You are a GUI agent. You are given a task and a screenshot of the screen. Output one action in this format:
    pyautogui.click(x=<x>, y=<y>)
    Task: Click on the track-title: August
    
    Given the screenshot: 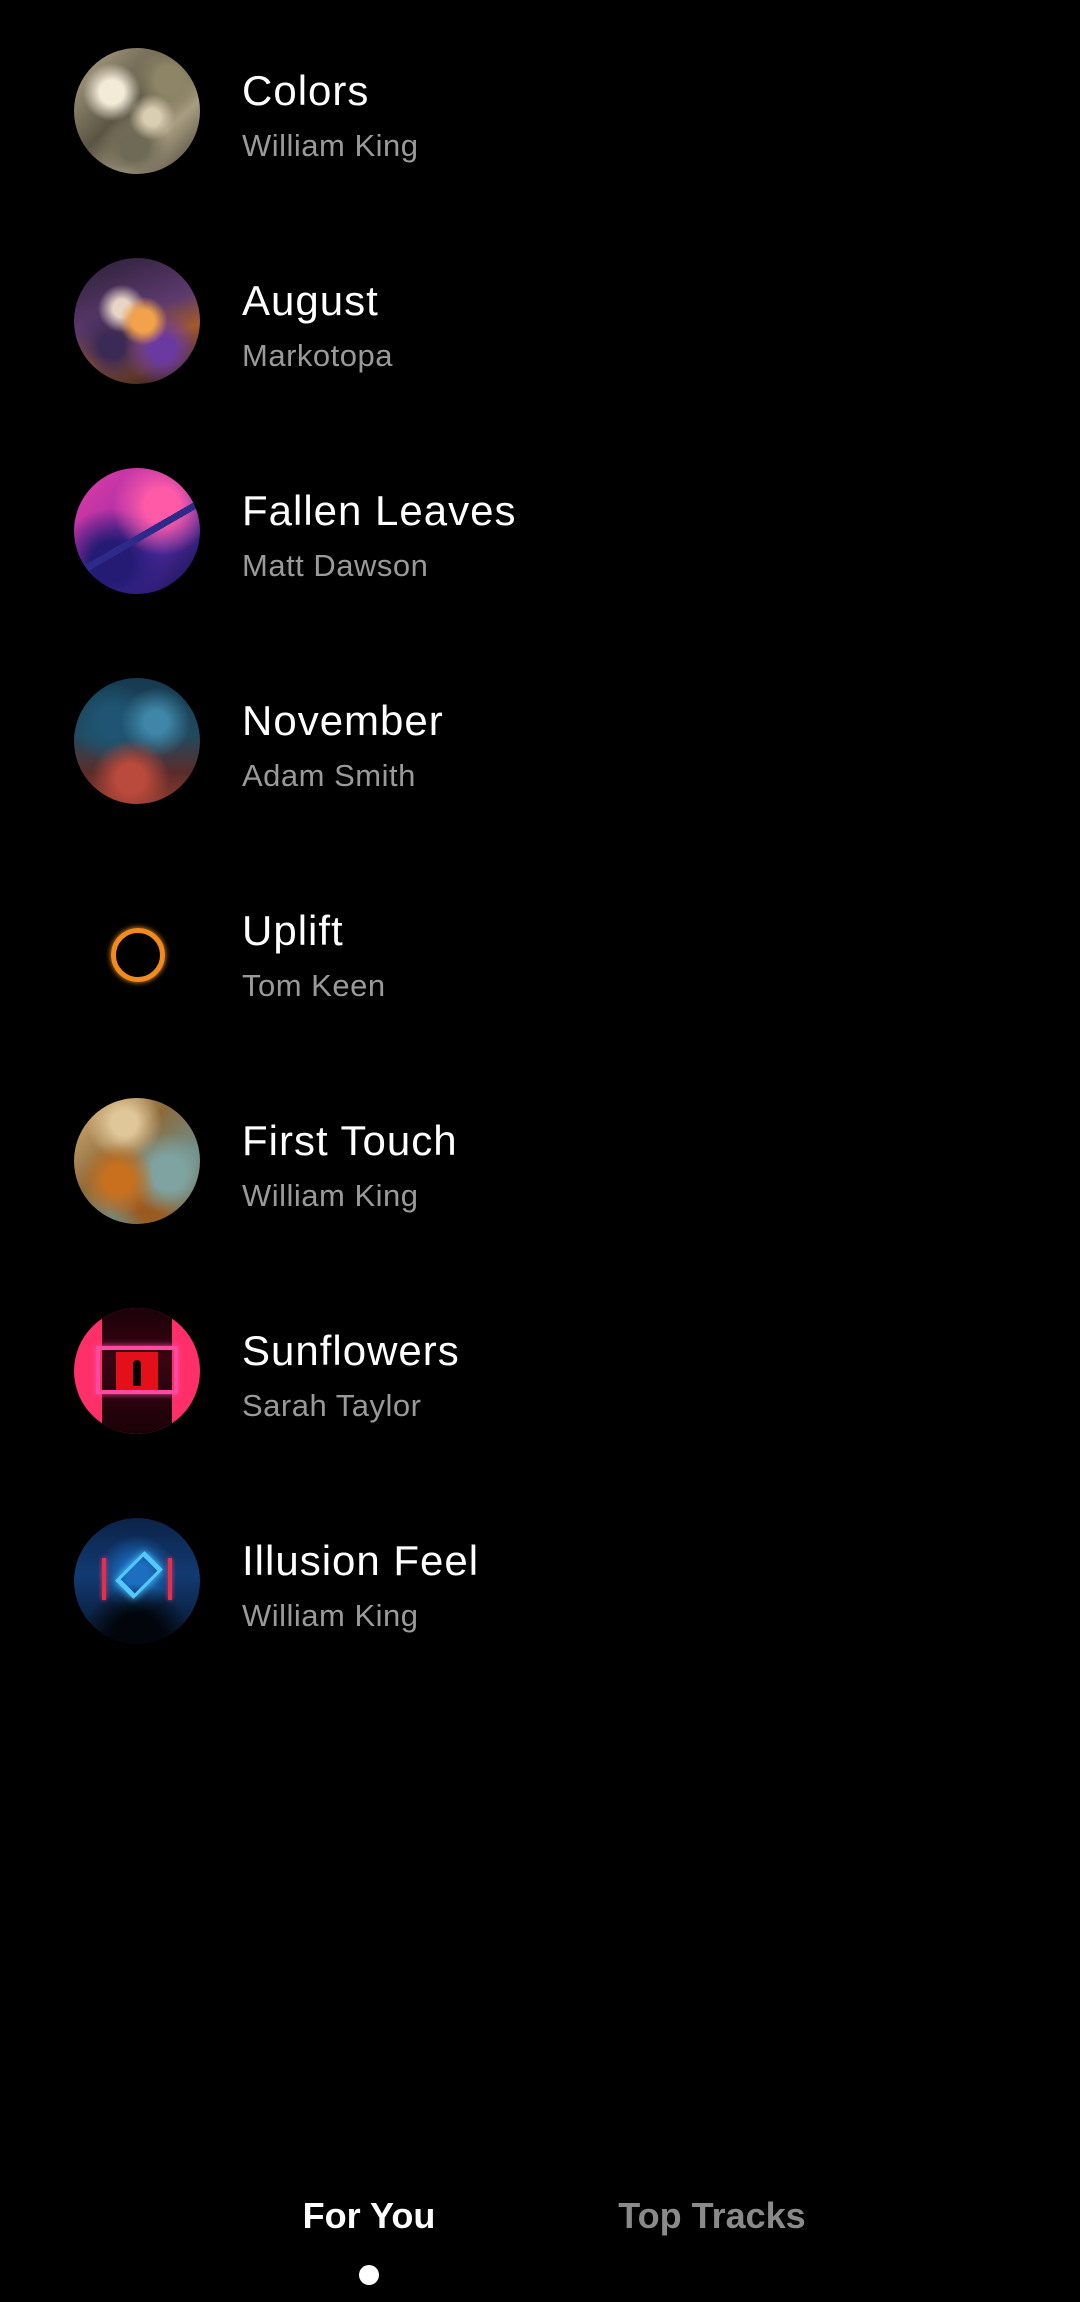 What is the action you would take?
    pyautogui.click(x=310, y=300)
    